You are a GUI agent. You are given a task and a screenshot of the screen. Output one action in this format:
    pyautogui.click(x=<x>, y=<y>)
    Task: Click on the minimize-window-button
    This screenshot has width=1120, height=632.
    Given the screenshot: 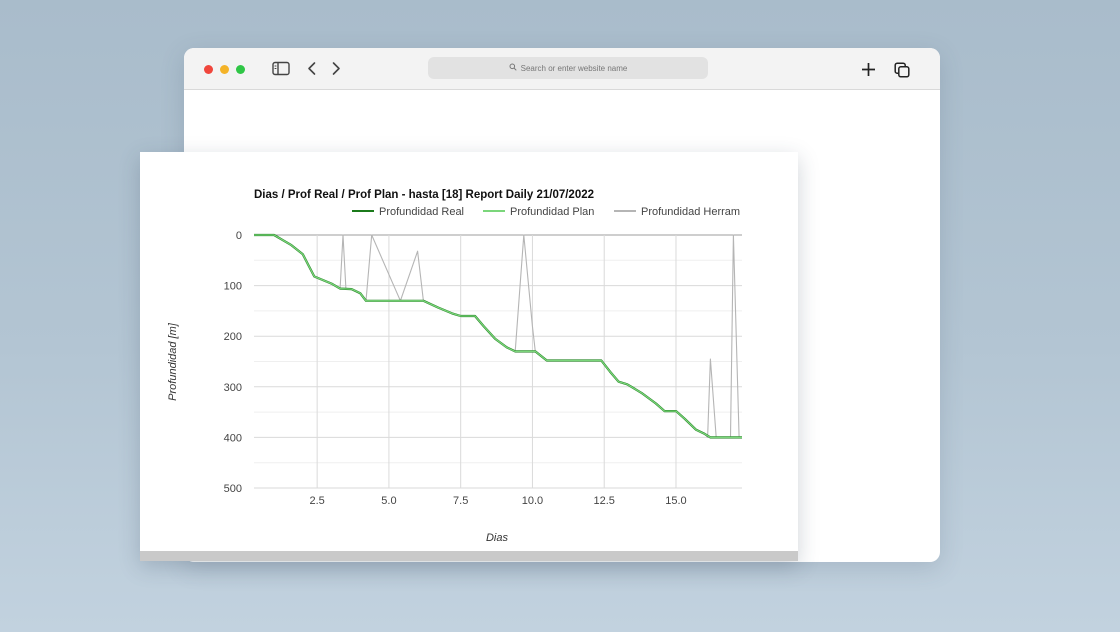 What is the action you would take?
    pyautogui.click(x=224, y=69)
    